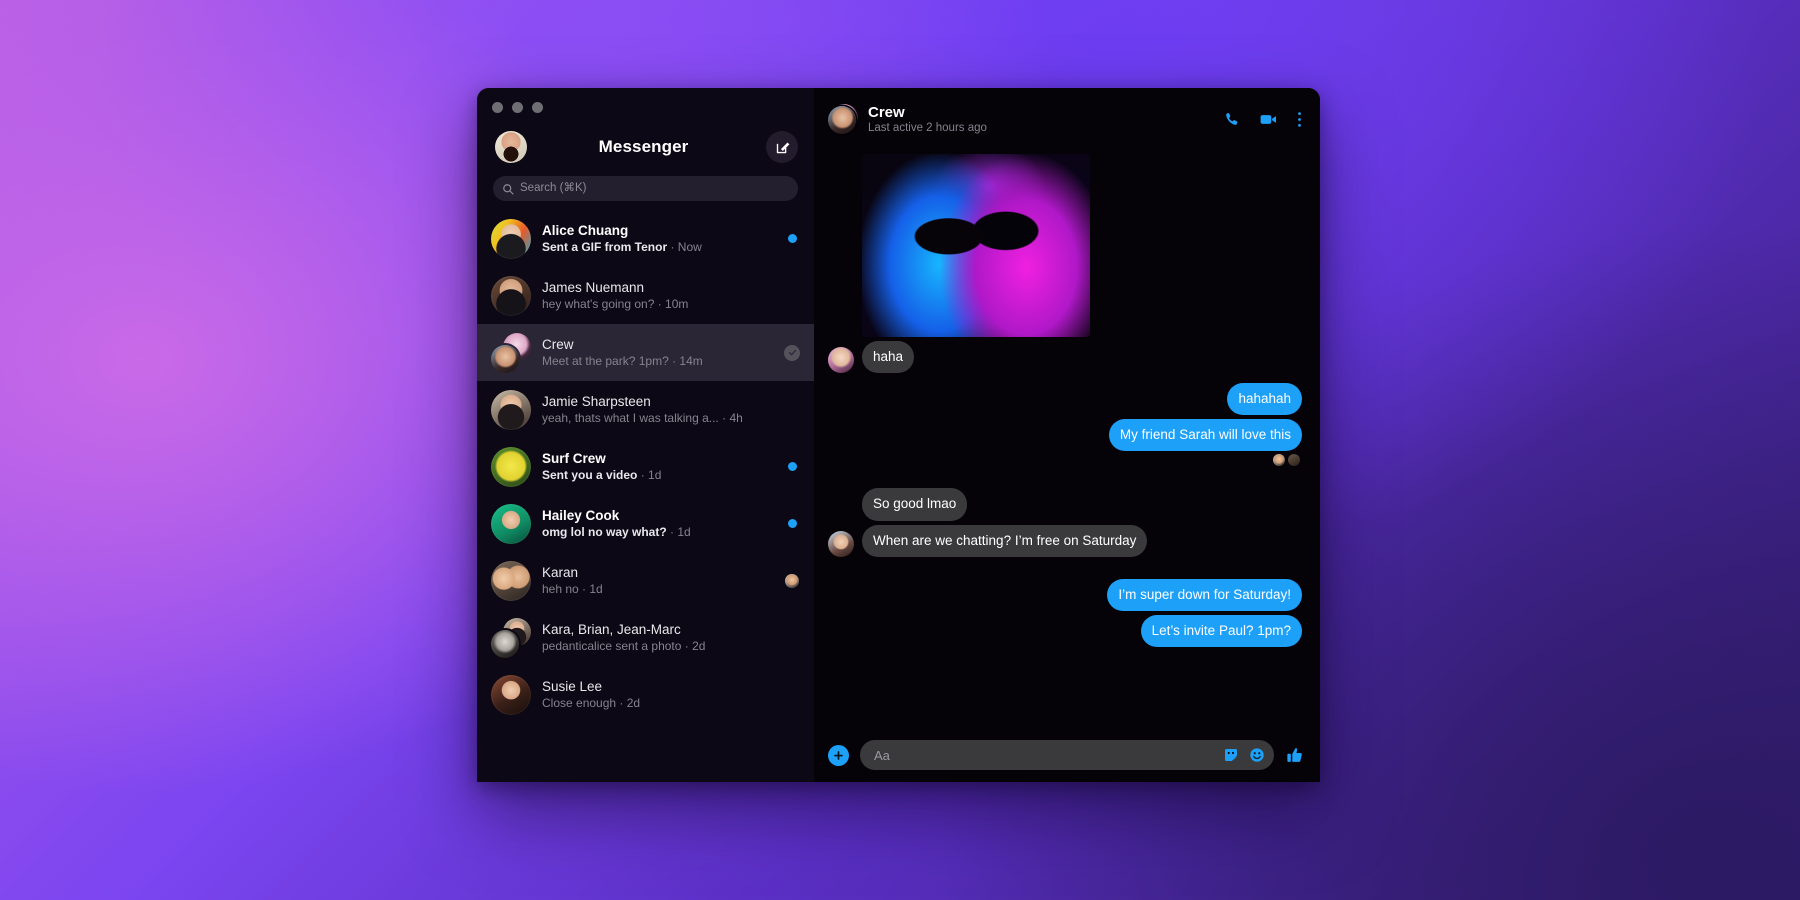 The height and width of the screenshot is (900, 1800). What do you see at coordinates (611, 629) in the screenshot?
I see `conversation-name: Kara, Brian, Jean-Marc` at bounding box center [611, 629].